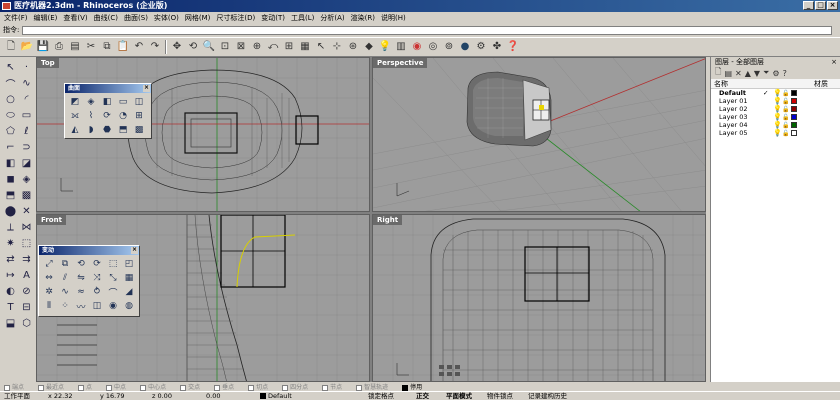 This screenshot has height=400, width=840. I want to click on surface-from-edges-icon: ◈, so click(91, 102).